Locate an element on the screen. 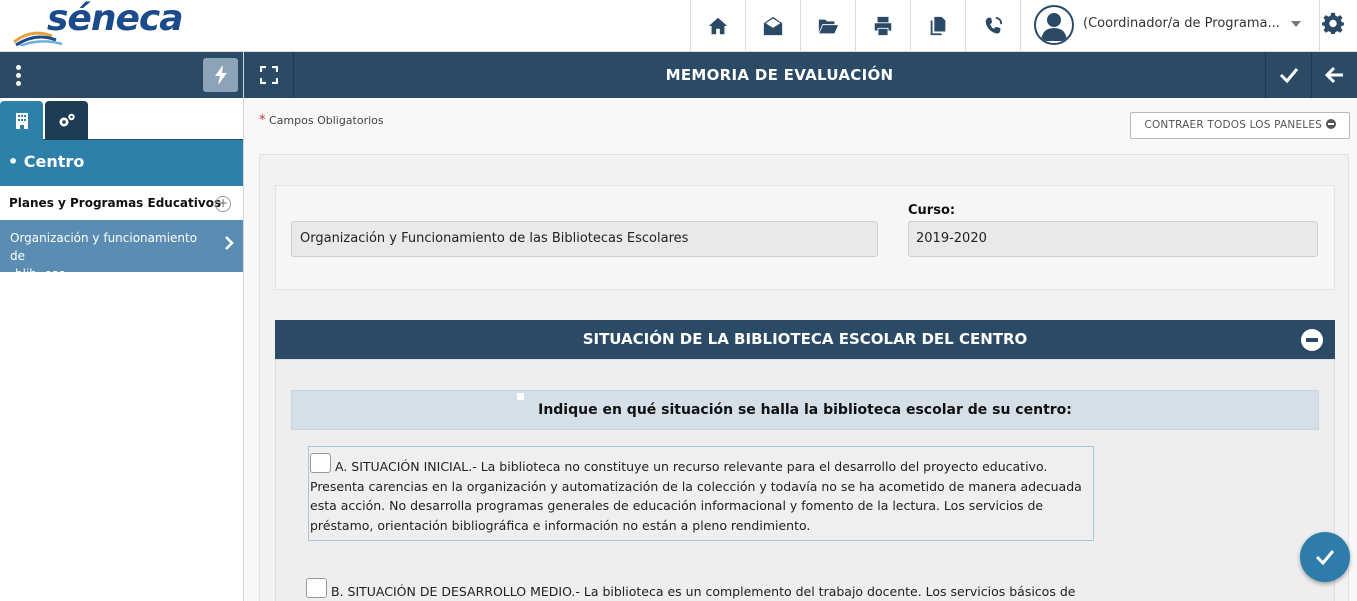 This screenshot has height=601, width=1357. main-header: MEMORIA DE EVALUACIÓN is located at coordinates (800, 75).